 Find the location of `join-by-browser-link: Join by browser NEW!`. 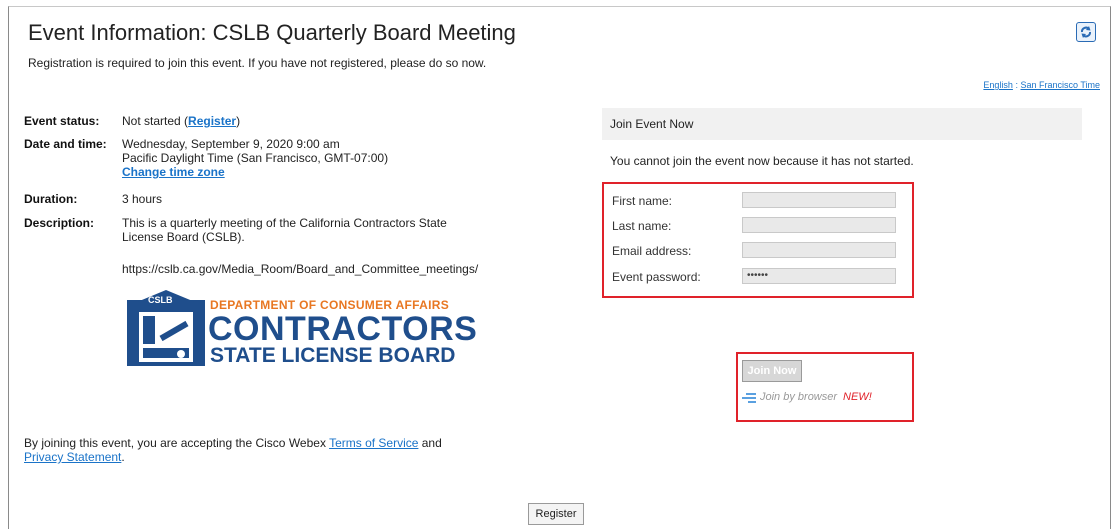

join-by-browser-link: Join by browser NEW! is located at coordinates (807, 397).